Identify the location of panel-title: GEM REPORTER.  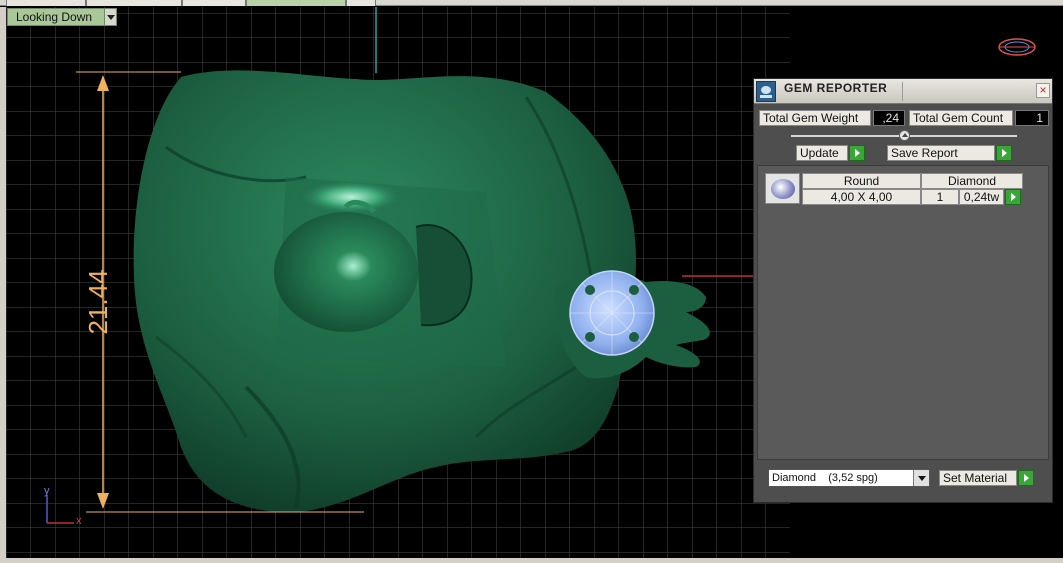
(836, 88).